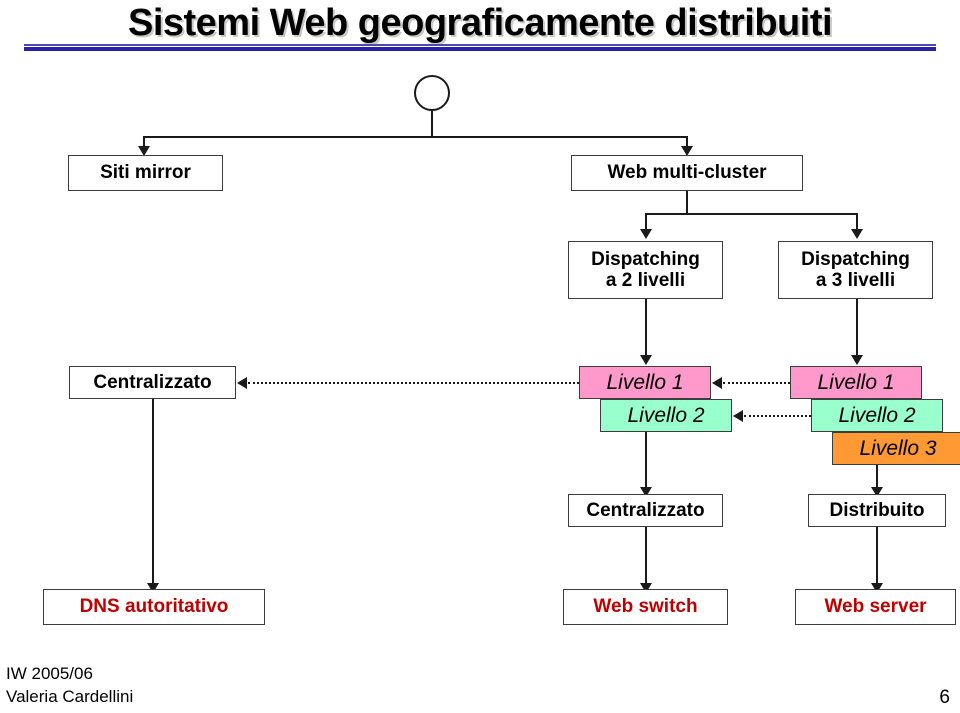  I want to click on connector-drop-livello1-mid, so click(646, 327).